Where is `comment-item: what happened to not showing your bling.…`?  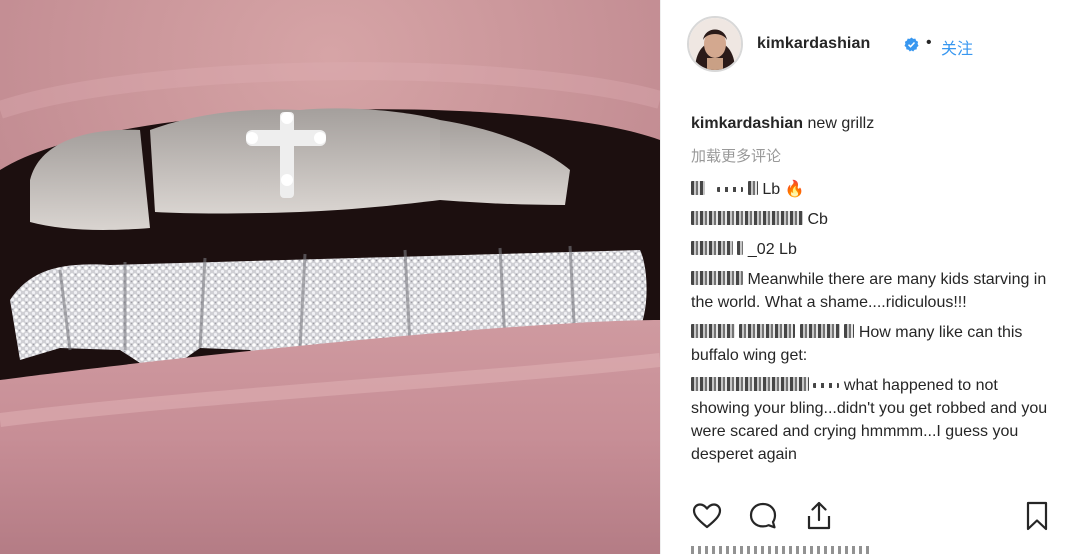
comment-item: what happened to not showing your bling.… is located at coordinates (871, 420).